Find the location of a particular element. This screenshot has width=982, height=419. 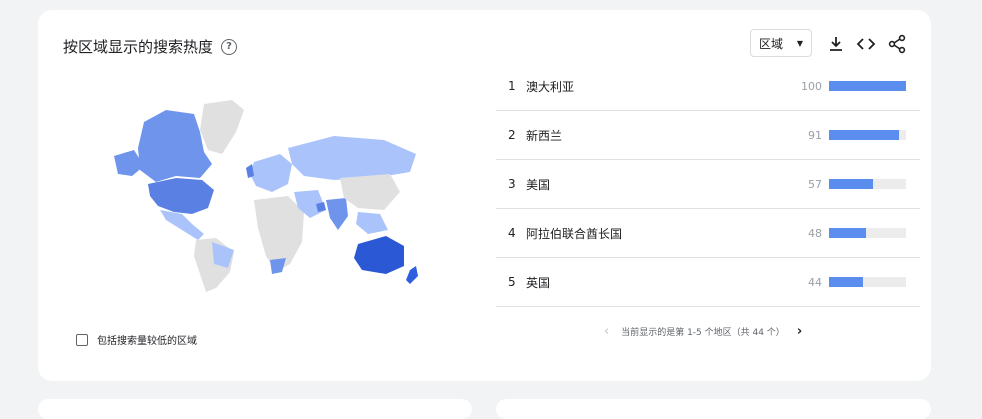

embed-code-icon is located at coordinates (866, 44).